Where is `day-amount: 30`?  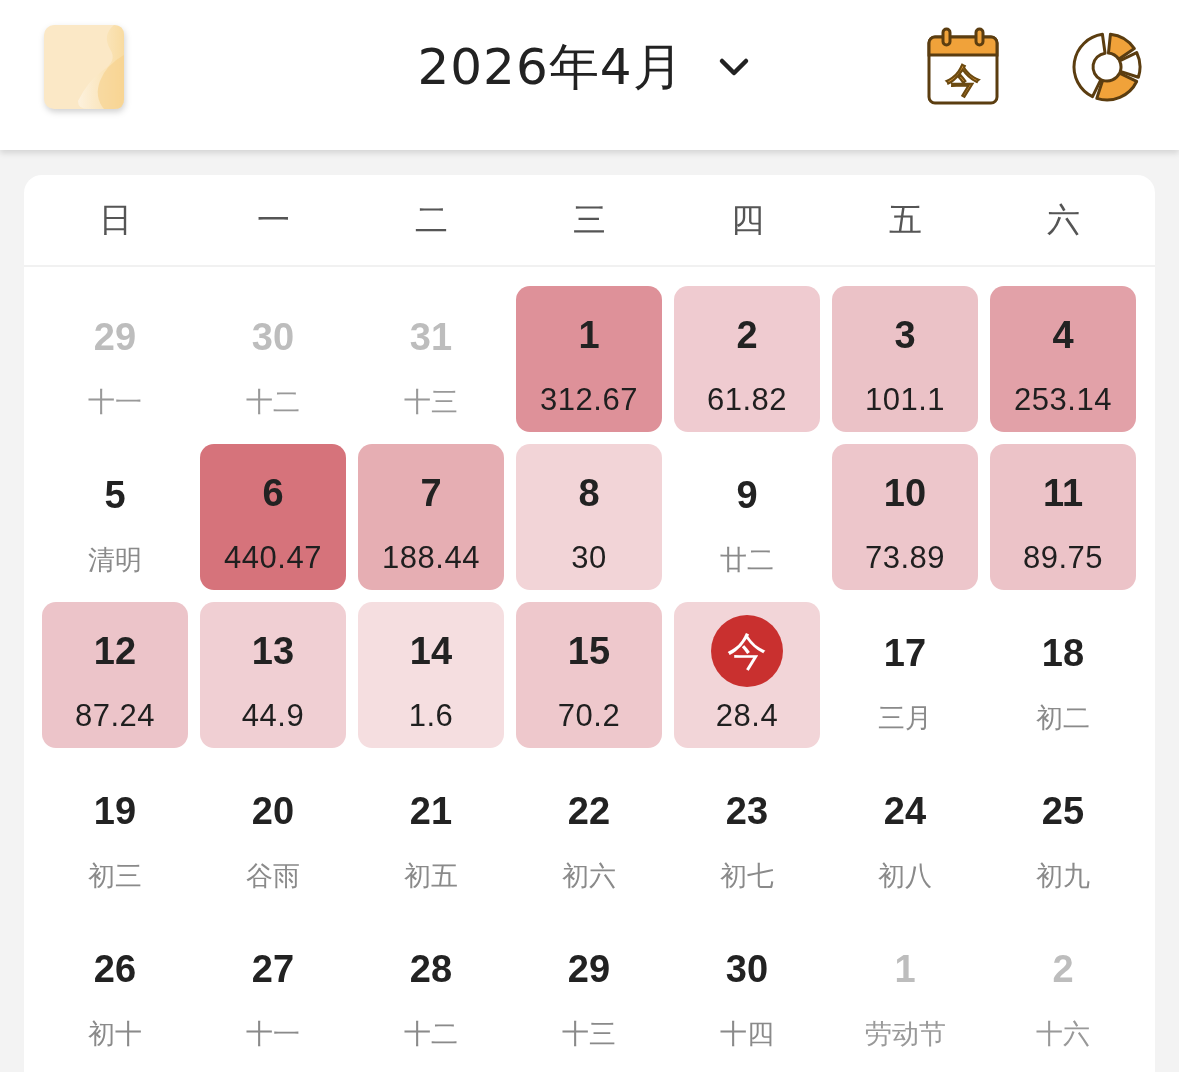 day-amount: 30 is located at coordinates (589, 558).